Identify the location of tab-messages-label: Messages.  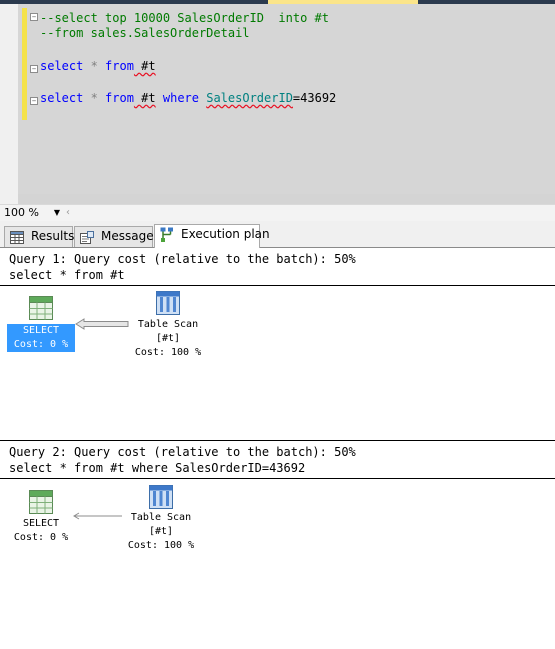
(130, 236).